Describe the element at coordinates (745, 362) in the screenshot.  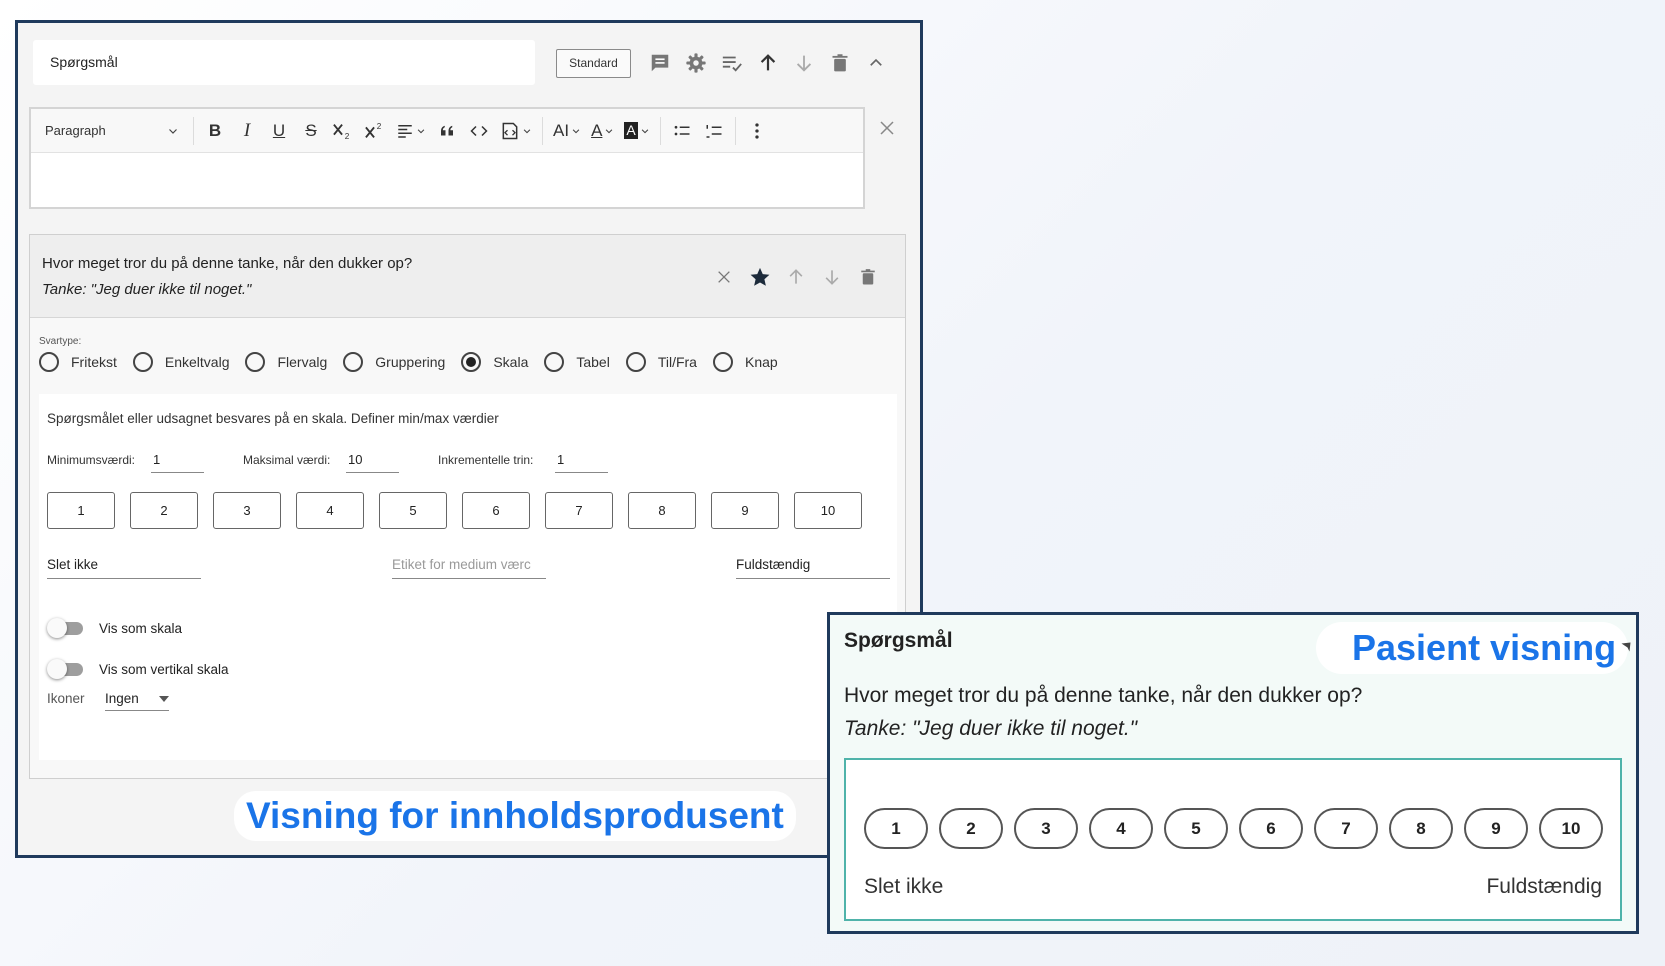
I see `radio-knap: Knap` at that location.